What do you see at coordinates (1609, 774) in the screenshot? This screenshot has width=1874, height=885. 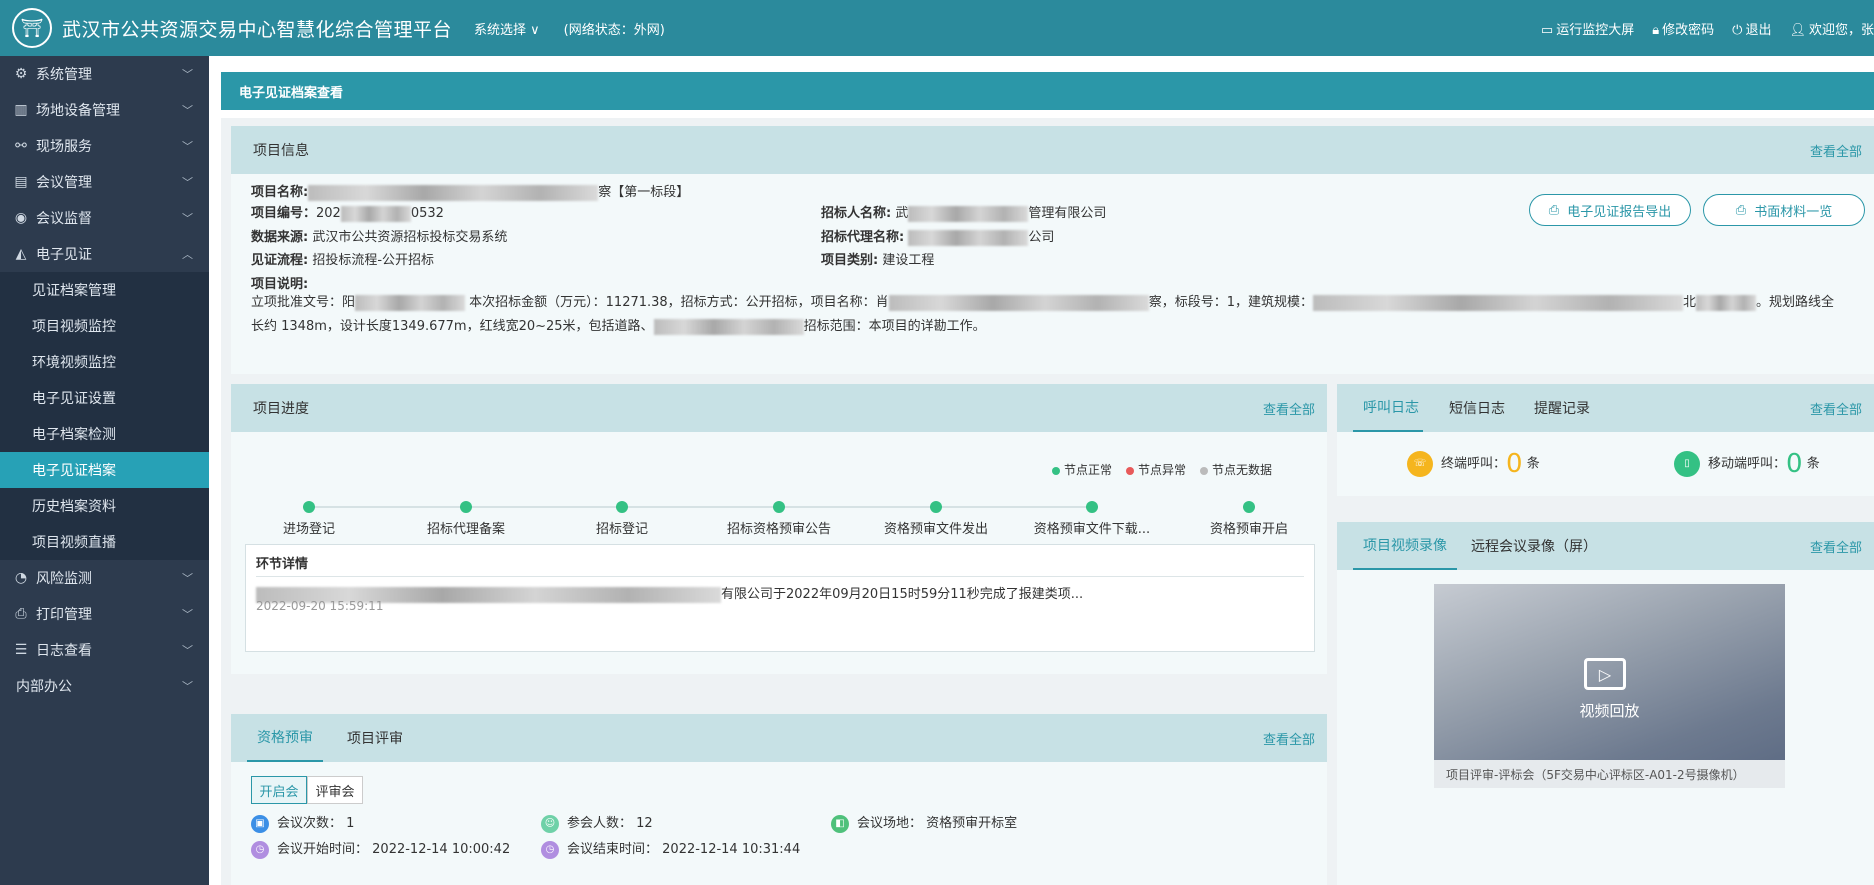 I see `video-caption: 项目评审-评标会（5F交易中心评标区-A01-2号摄像机）` at bounding box center [1609, 774].